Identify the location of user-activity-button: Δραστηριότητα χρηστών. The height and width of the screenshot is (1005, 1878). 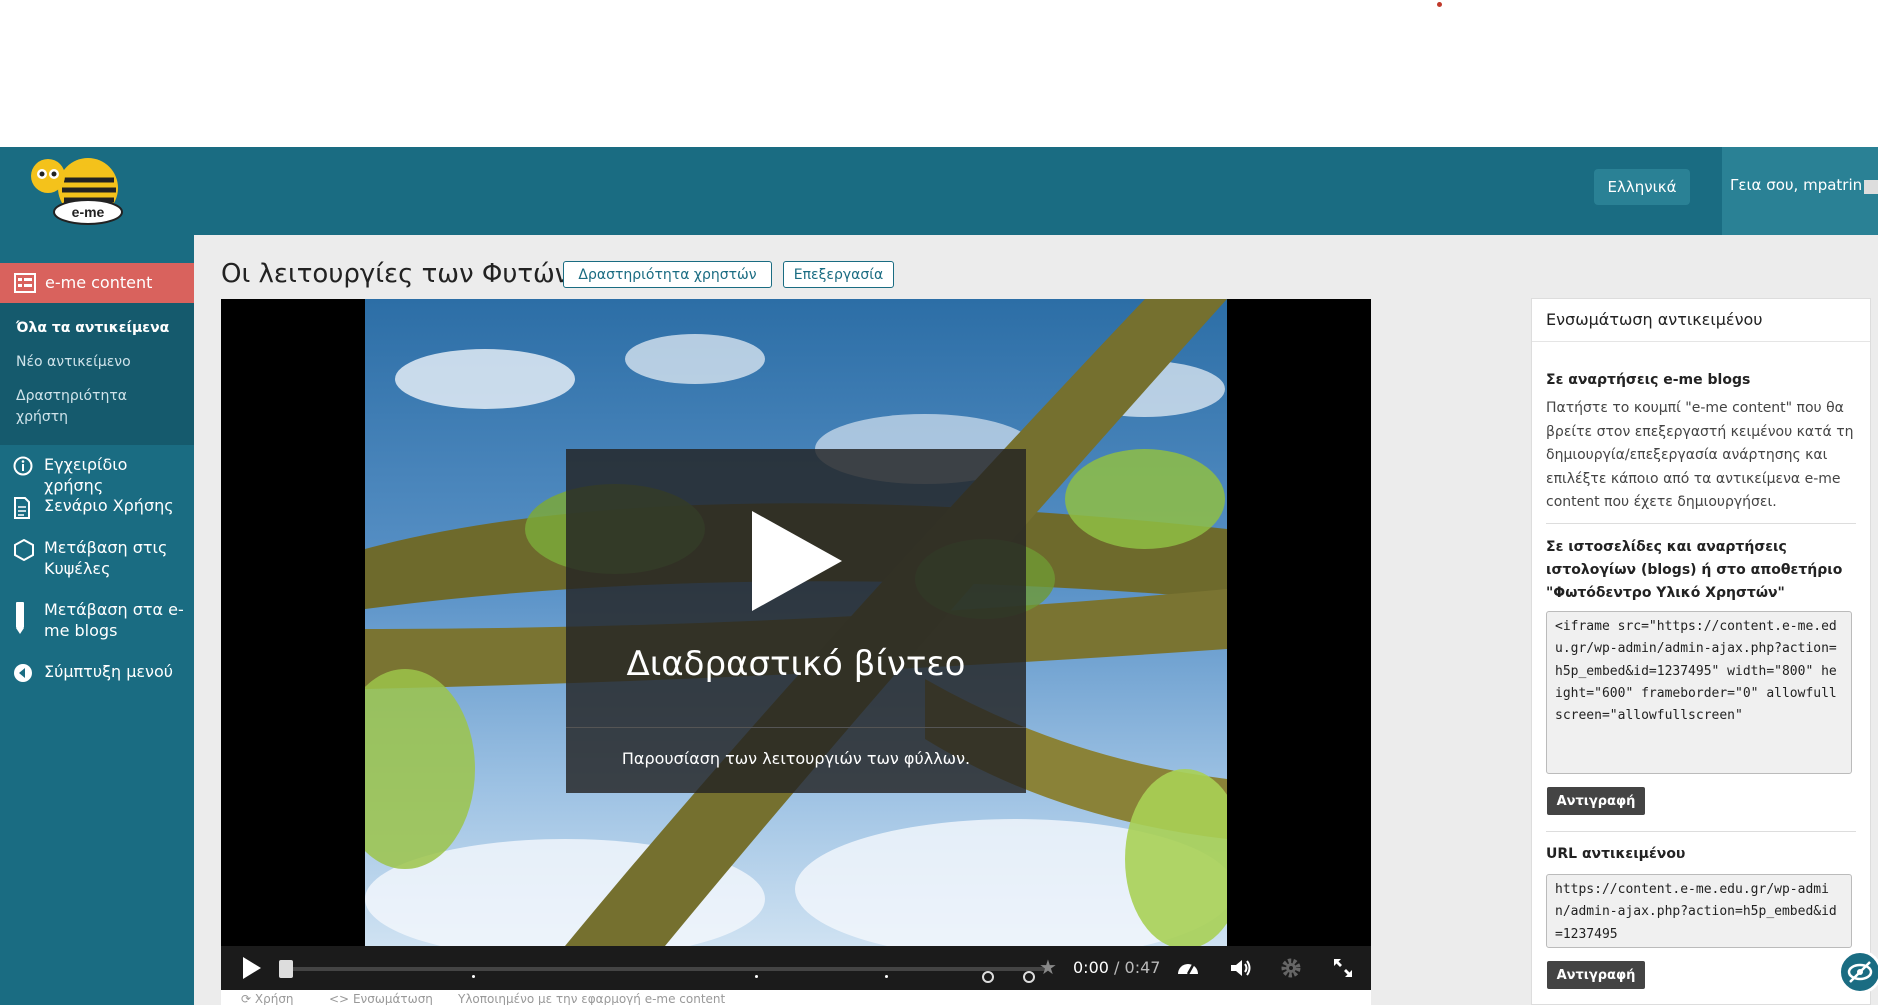
(667, 274).